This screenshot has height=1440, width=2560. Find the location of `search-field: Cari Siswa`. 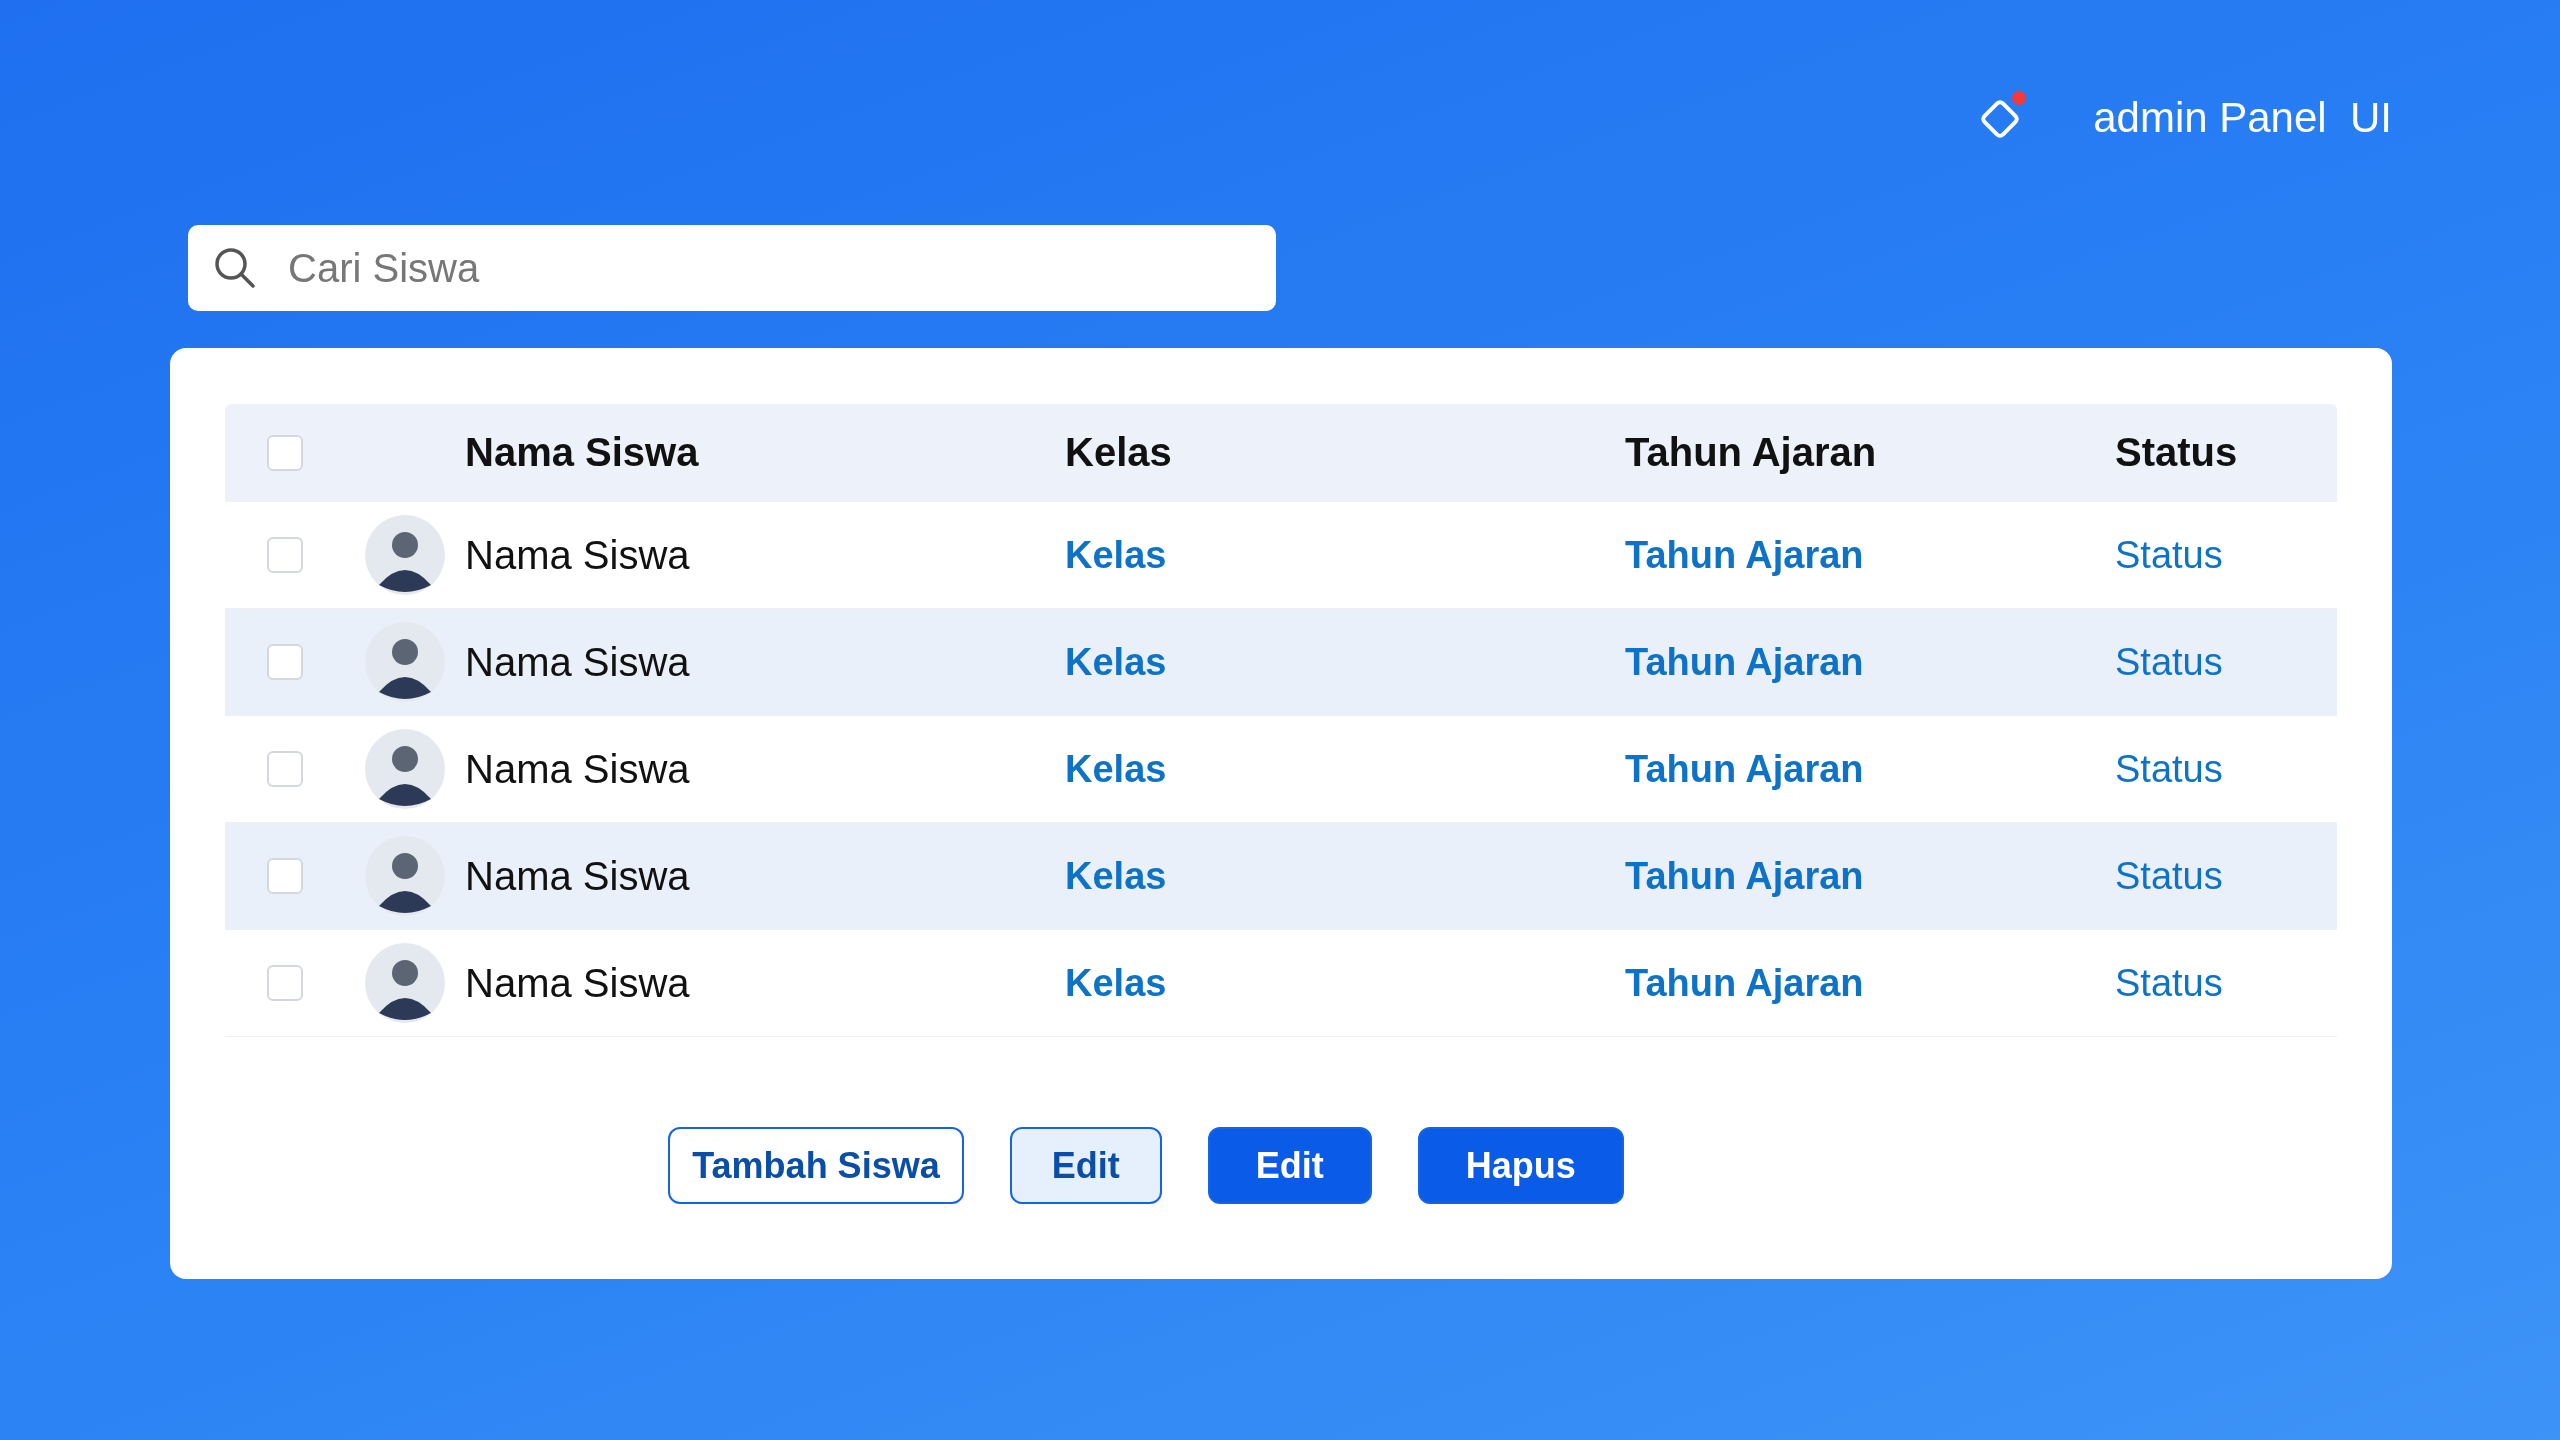

search-field: Cari Siswa is located at coordinates (732, 268).